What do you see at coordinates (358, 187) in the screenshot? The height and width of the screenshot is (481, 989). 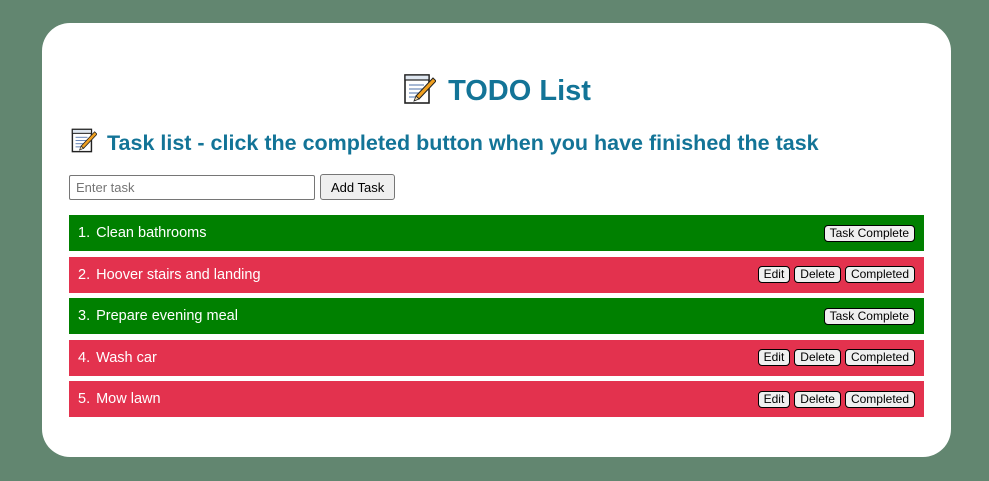 I see `add-task-button: Add Task` at bounding box center [358, 187].